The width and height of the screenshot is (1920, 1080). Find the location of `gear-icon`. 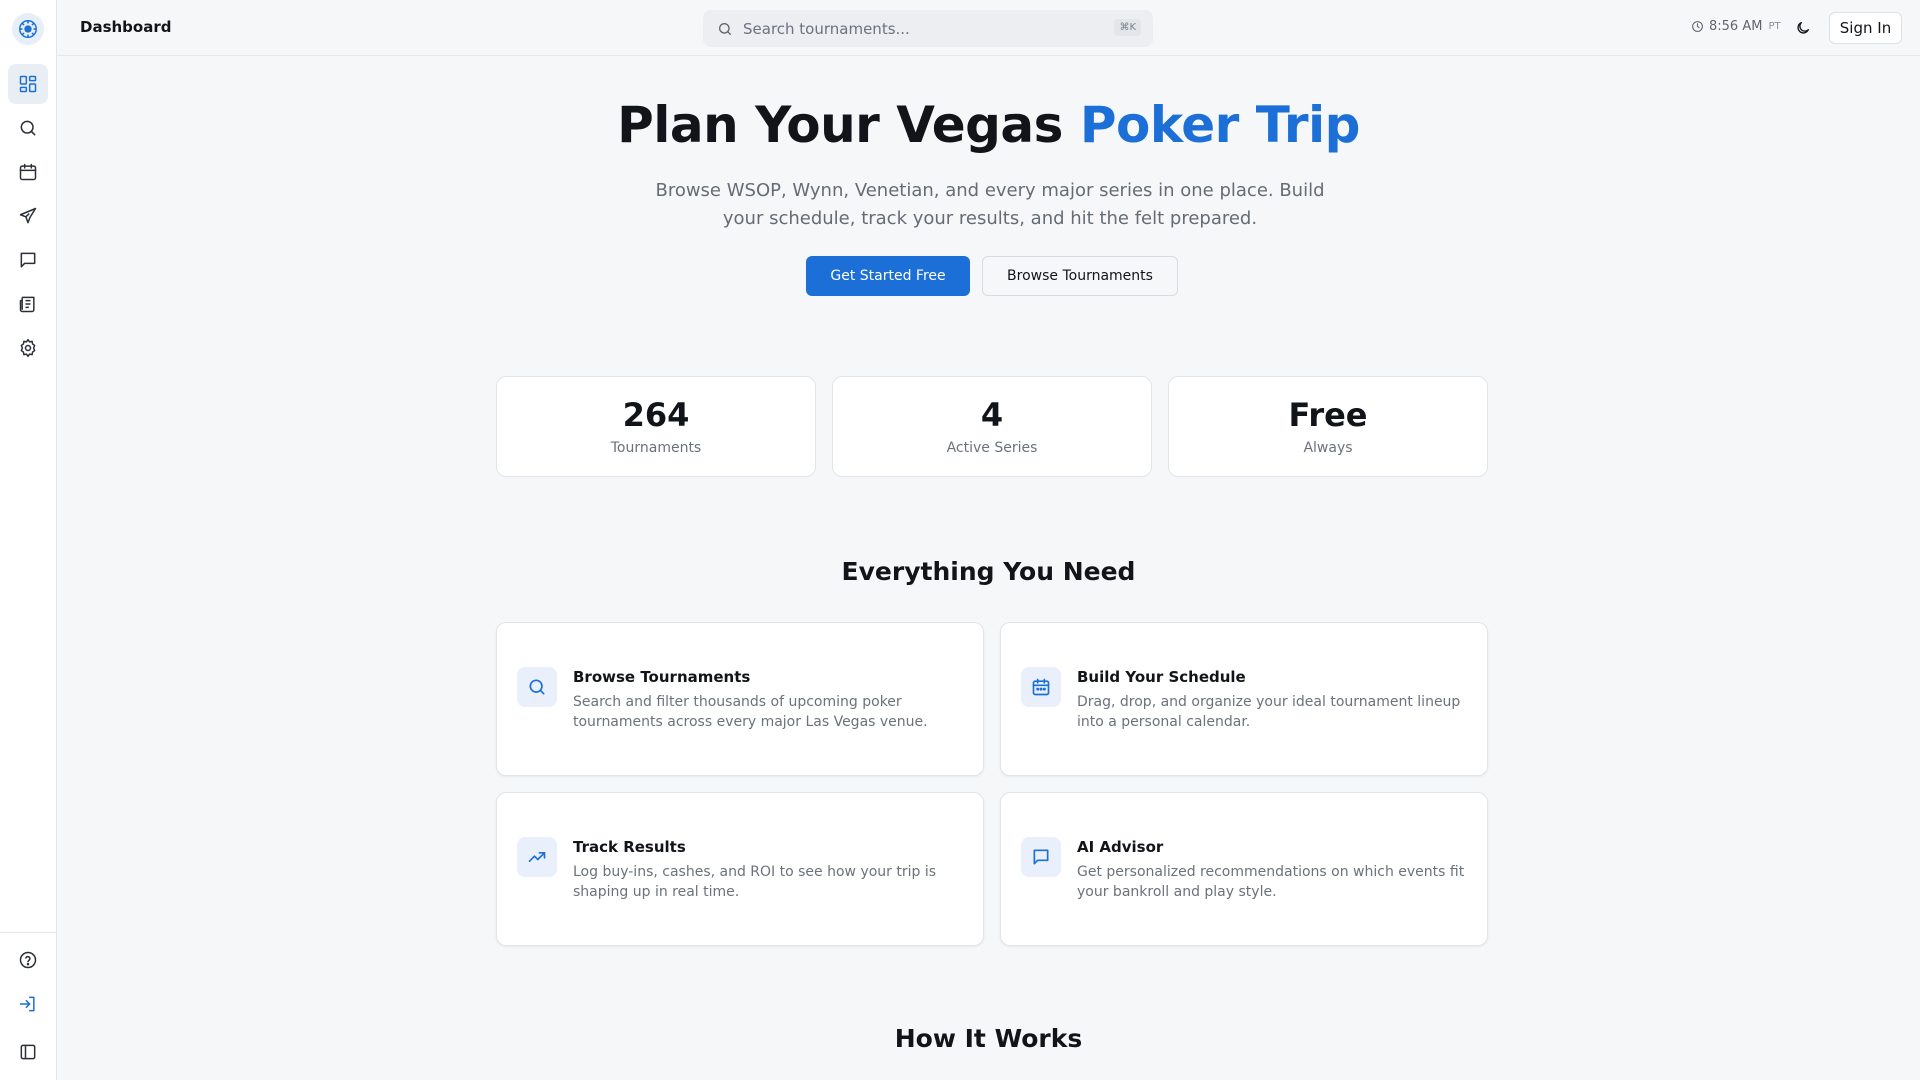

gear-icon is located at coordinates (28, 348).